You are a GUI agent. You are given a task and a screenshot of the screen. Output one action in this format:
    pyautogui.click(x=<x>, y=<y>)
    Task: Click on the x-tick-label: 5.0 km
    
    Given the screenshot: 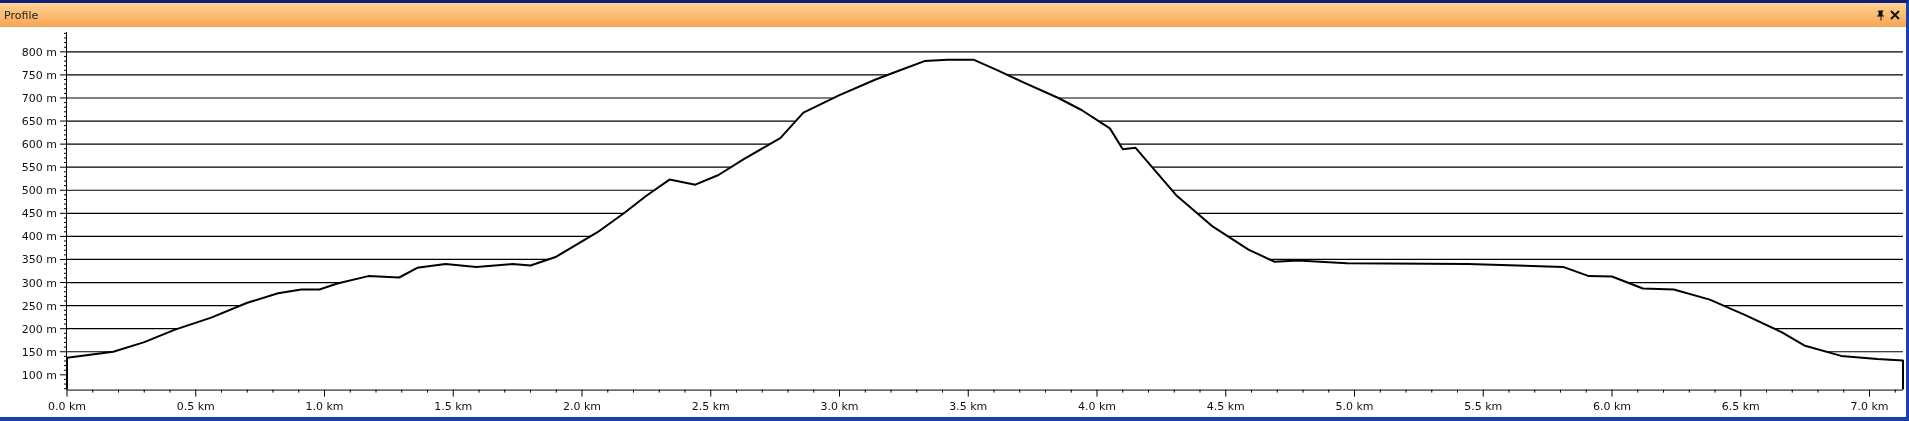 What is the action you would take?
    pyautogui.click(x=1354, y=406)
    